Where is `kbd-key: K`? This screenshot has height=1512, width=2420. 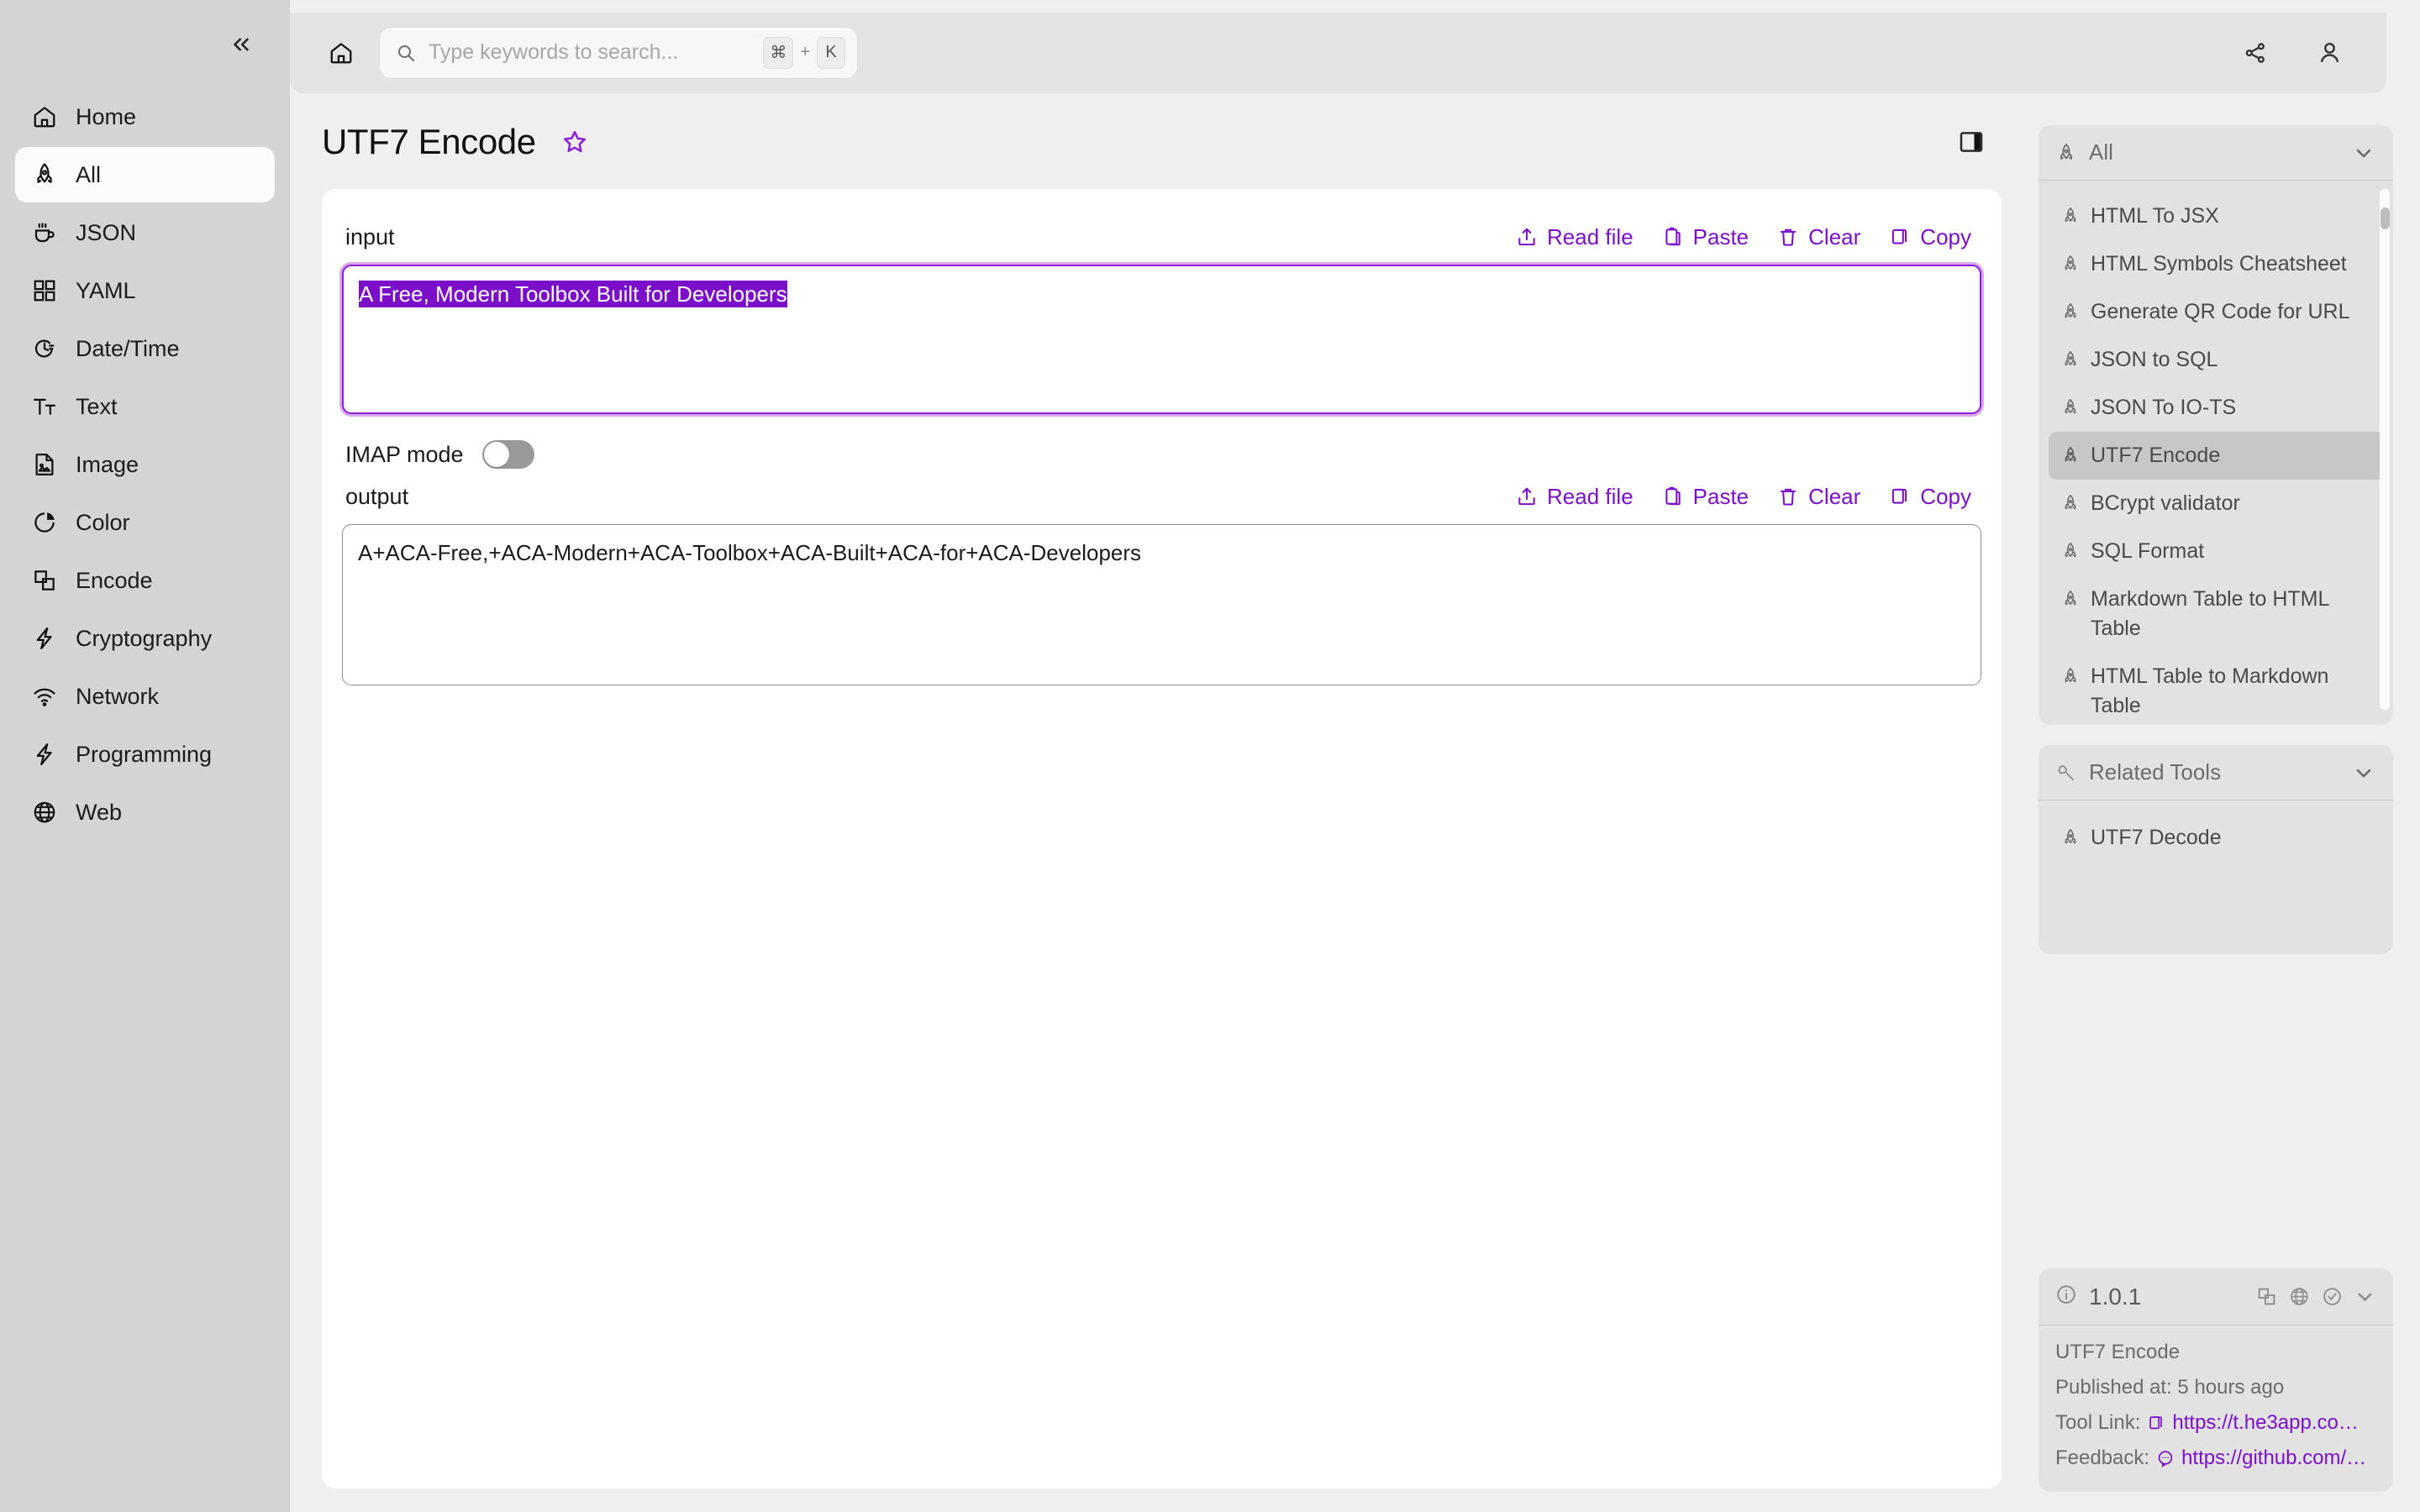
kbd-key: K is located at coordinates (831, 52).